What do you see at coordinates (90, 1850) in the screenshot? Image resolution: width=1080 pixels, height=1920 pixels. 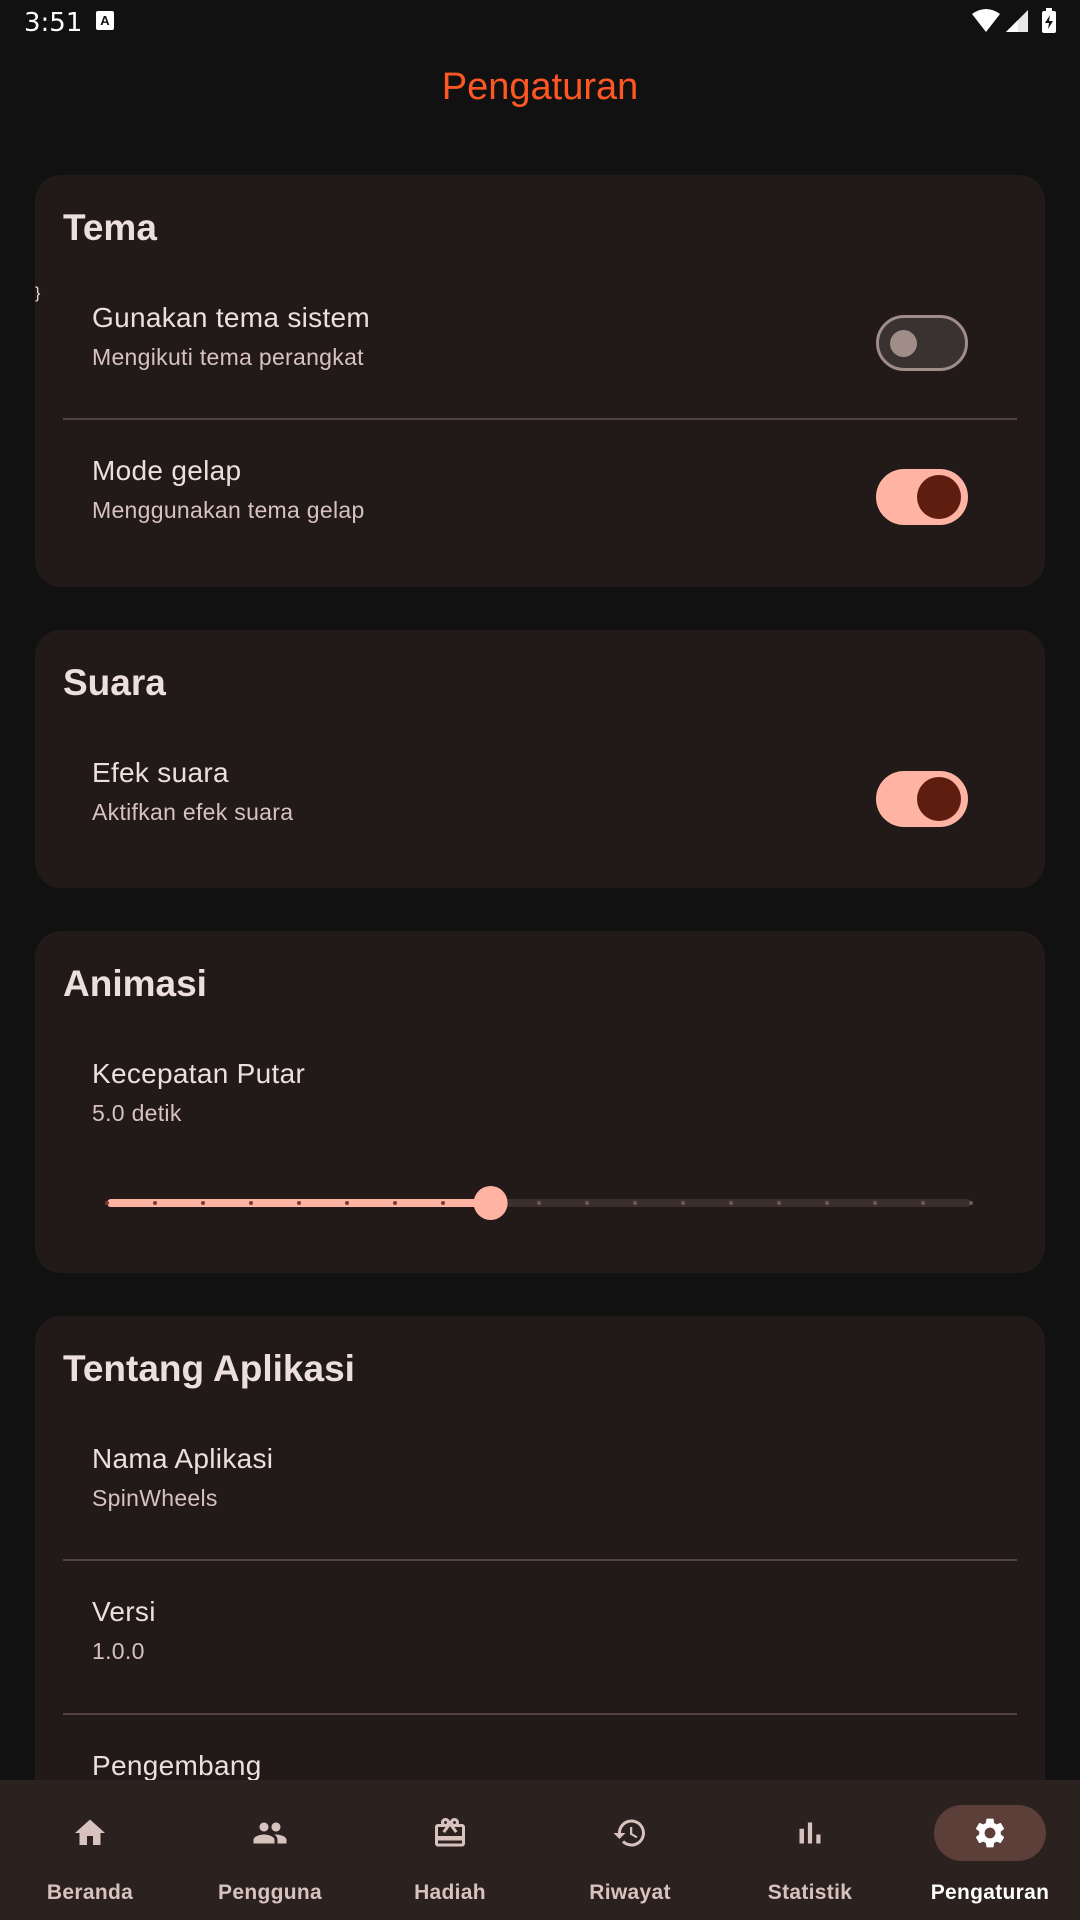 I see `nav-beranda: Beranda` at bounding box center [90, 1850].